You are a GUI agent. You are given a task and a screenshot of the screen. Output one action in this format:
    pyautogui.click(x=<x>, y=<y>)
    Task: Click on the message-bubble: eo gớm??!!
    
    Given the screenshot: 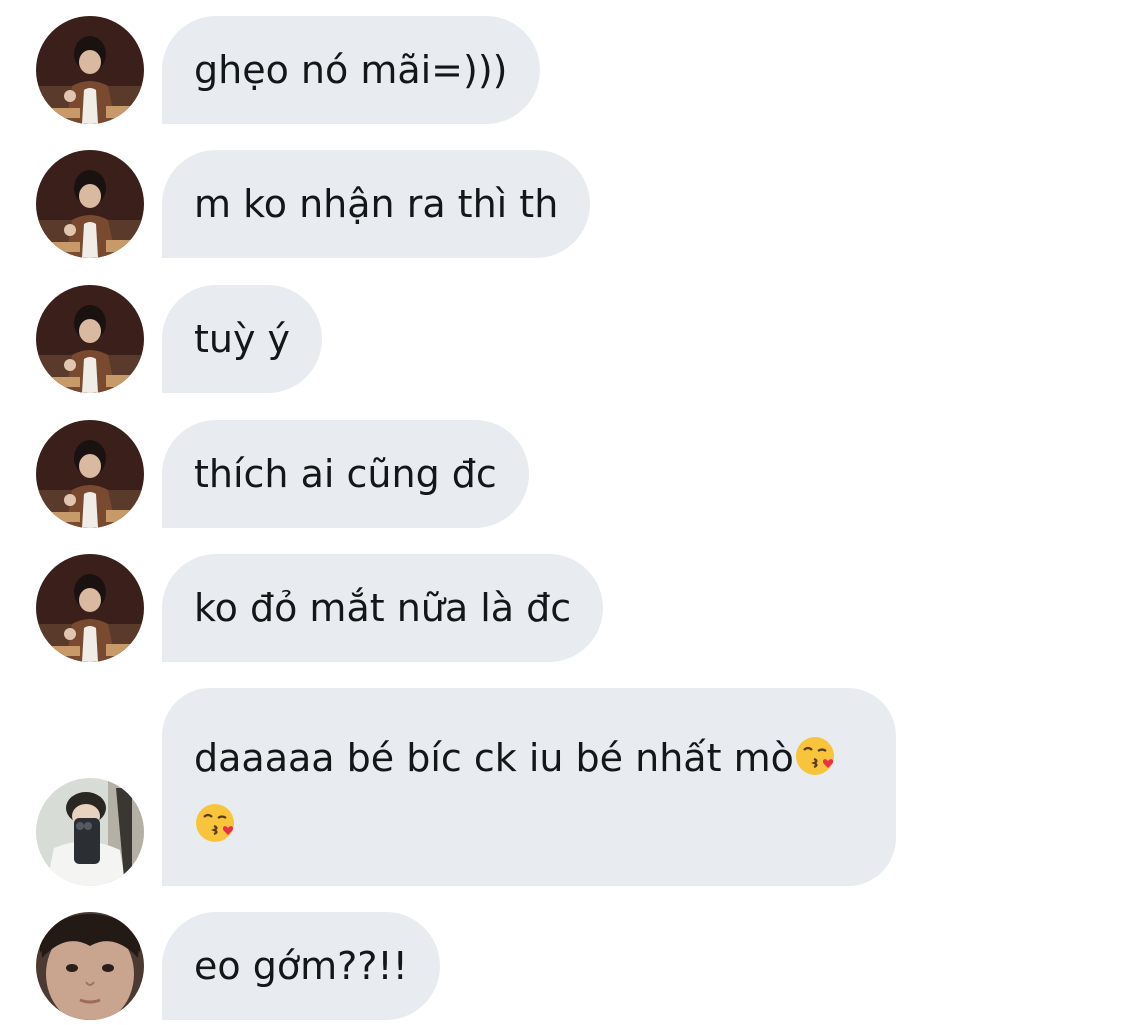 What is the action you would take?
    pyautogui.click(x=301, y=966)
    